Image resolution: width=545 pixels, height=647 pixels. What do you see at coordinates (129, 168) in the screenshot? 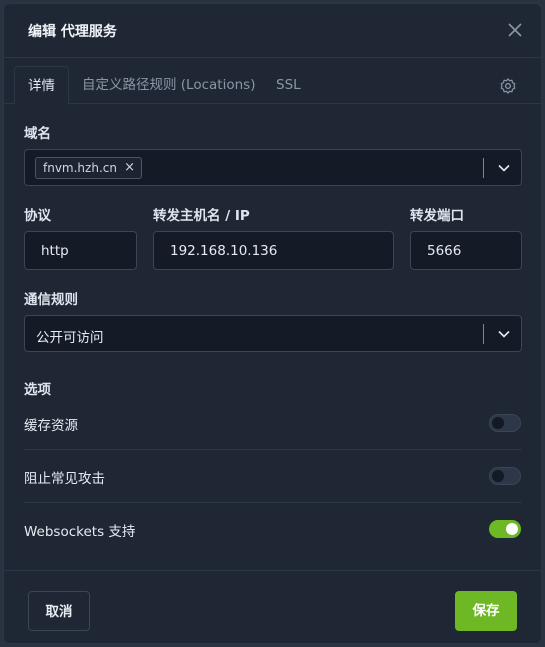
I see `chip-remove-icon: ×` at bounding box center [129, 168].